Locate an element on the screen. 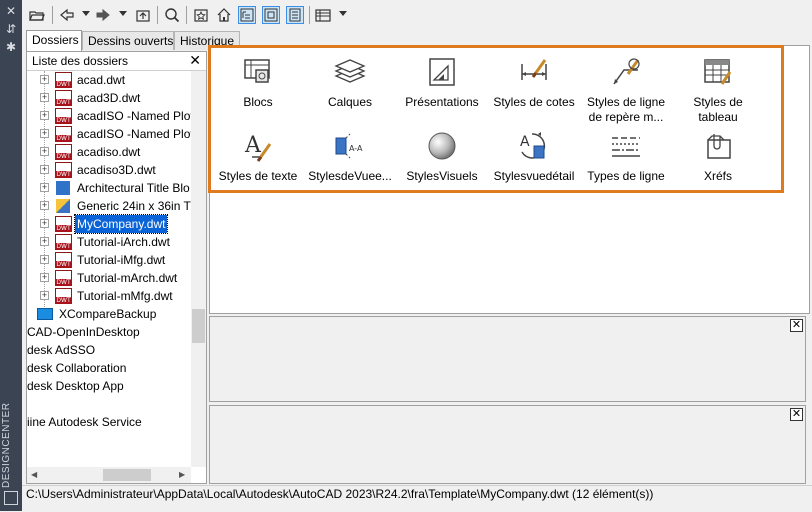 Image resolution: width=812 pixels, height=512 pixels. autohide-icon: ⇵ is located at coordinates (11, 29).